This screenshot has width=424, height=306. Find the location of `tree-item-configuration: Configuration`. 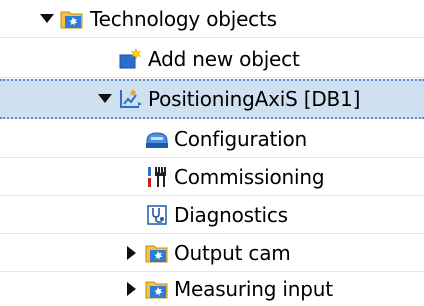

tree-item-configuration: Configuration is located at coordinates (212, 139).